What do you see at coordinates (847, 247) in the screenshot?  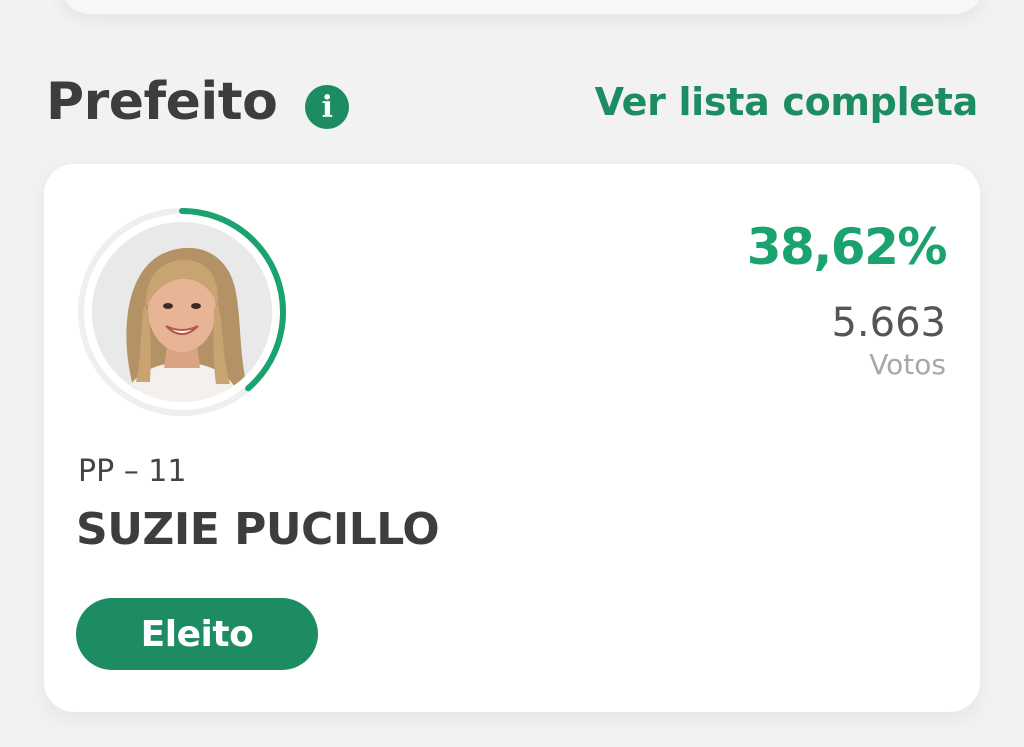 I see `vote-percentage: 38,62%` at bounding box center [847, 247].